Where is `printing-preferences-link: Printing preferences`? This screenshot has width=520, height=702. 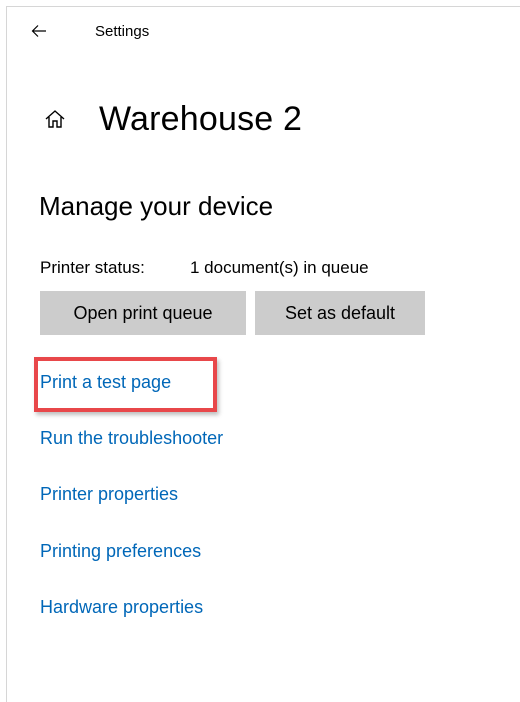 printing-preferences-link: Printing preferences is located at coordinates (120, 551).